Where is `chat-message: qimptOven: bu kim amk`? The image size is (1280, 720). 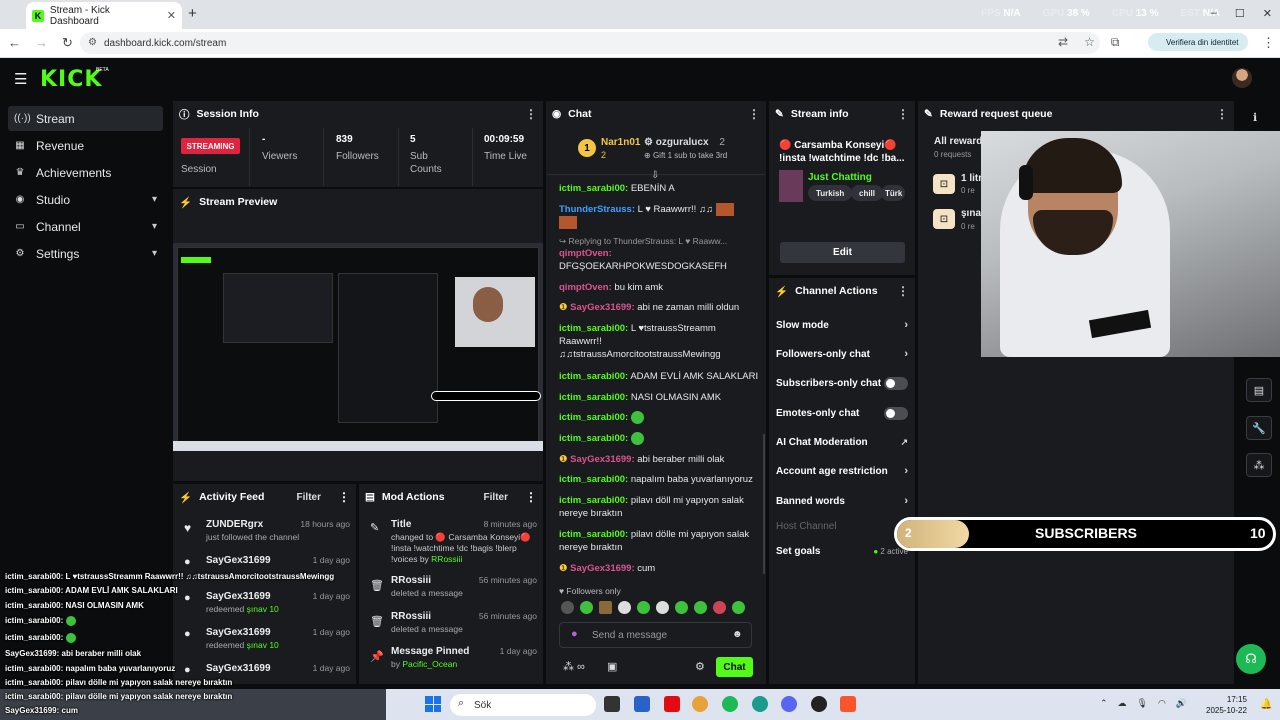 chat-message: qimptOven: bu kim amk is located at coordinates (611, 287).